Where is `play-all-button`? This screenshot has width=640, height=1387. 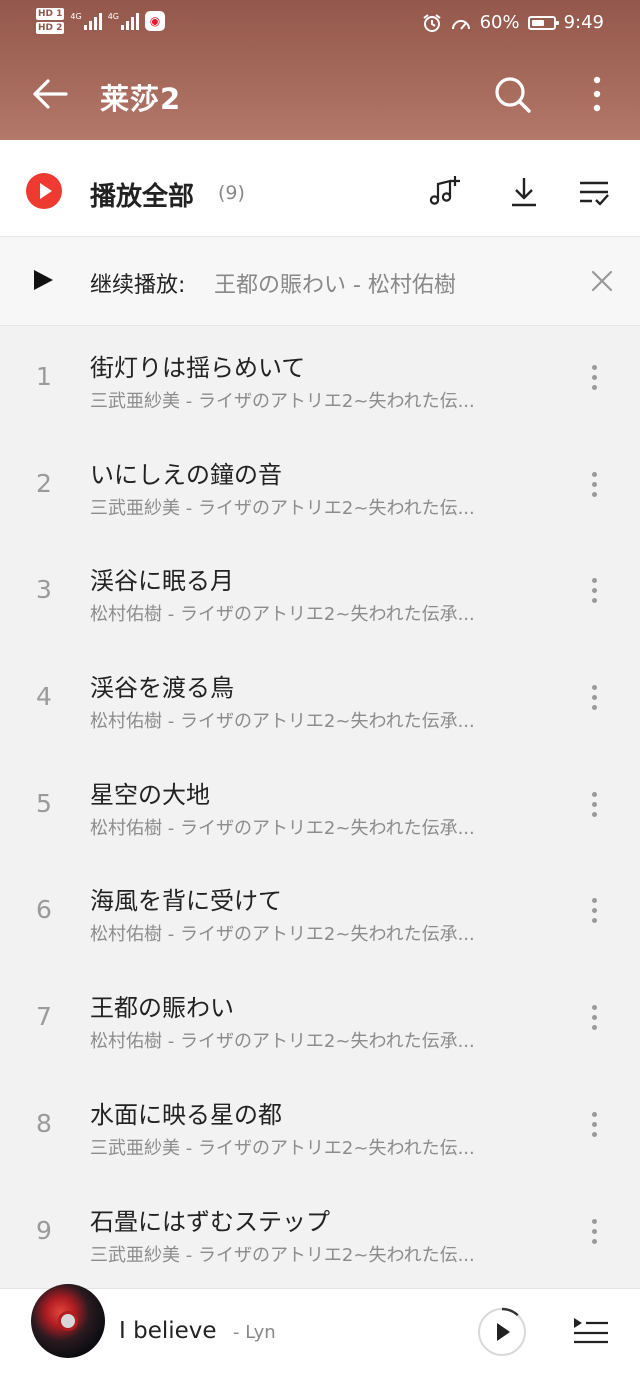
play-all-button is located at coordinates (44, 191).